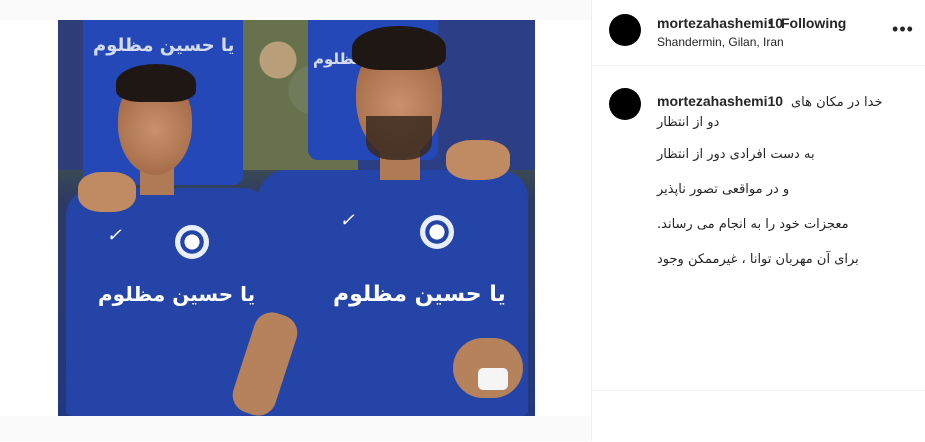 This screenshot has height=442, width=925. What do you see at coordinates (399, 138) in the screenshot?
I see `right-player-beard` at bounding box center [399, 138].